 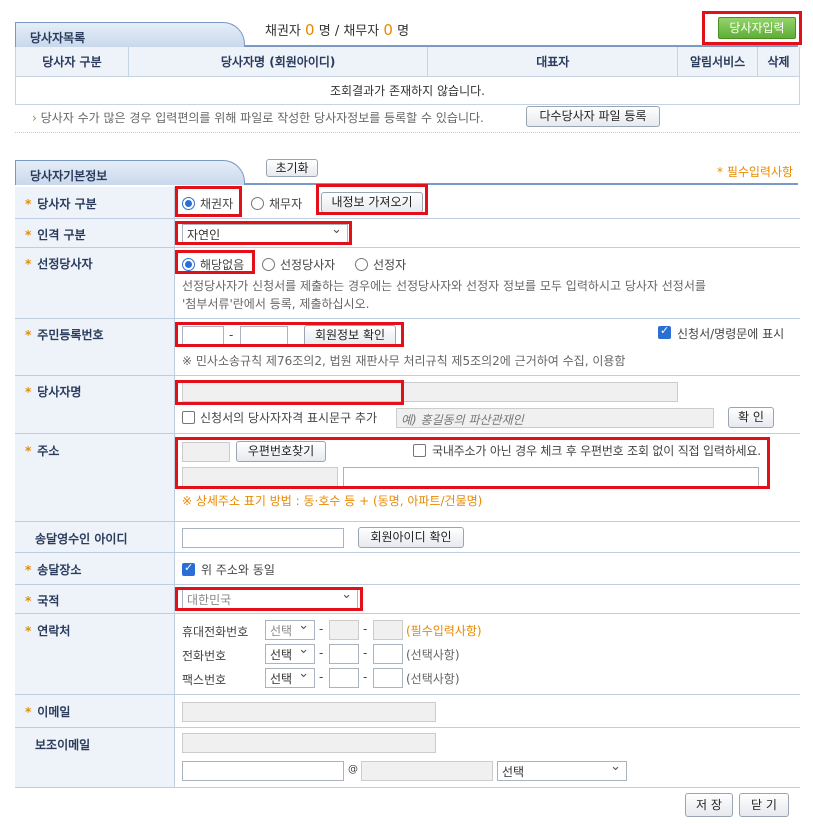 I want to click on party-list-title: 당사자목록, so click(x=130, y=34).